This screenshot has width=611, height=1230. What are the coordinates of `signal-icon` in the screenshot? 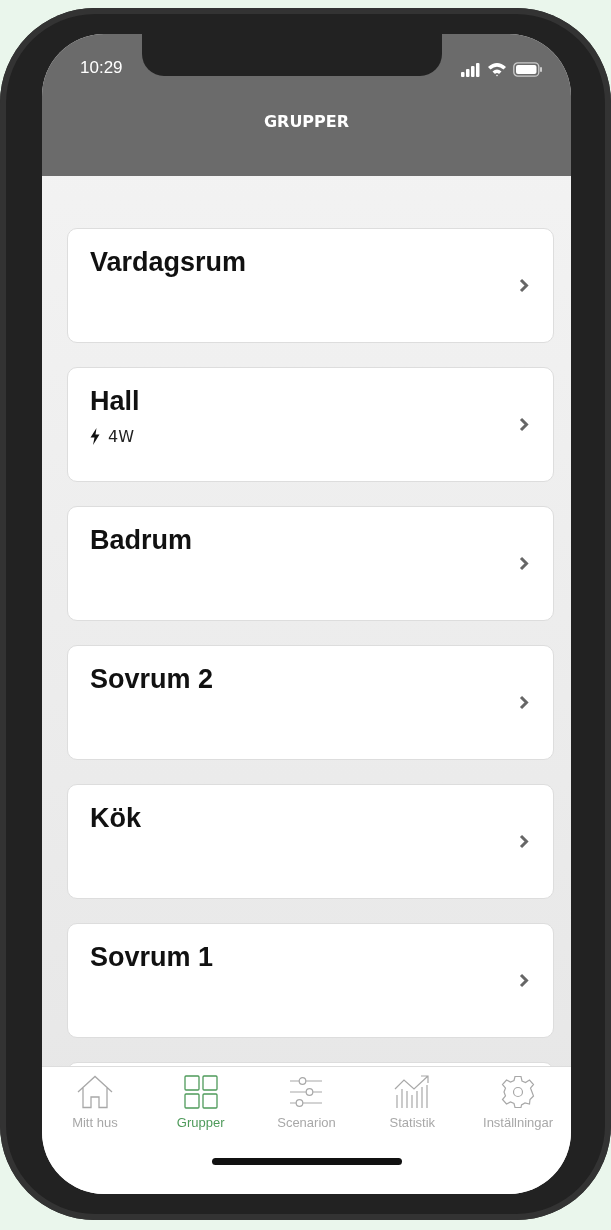 It's located at (471, 69).